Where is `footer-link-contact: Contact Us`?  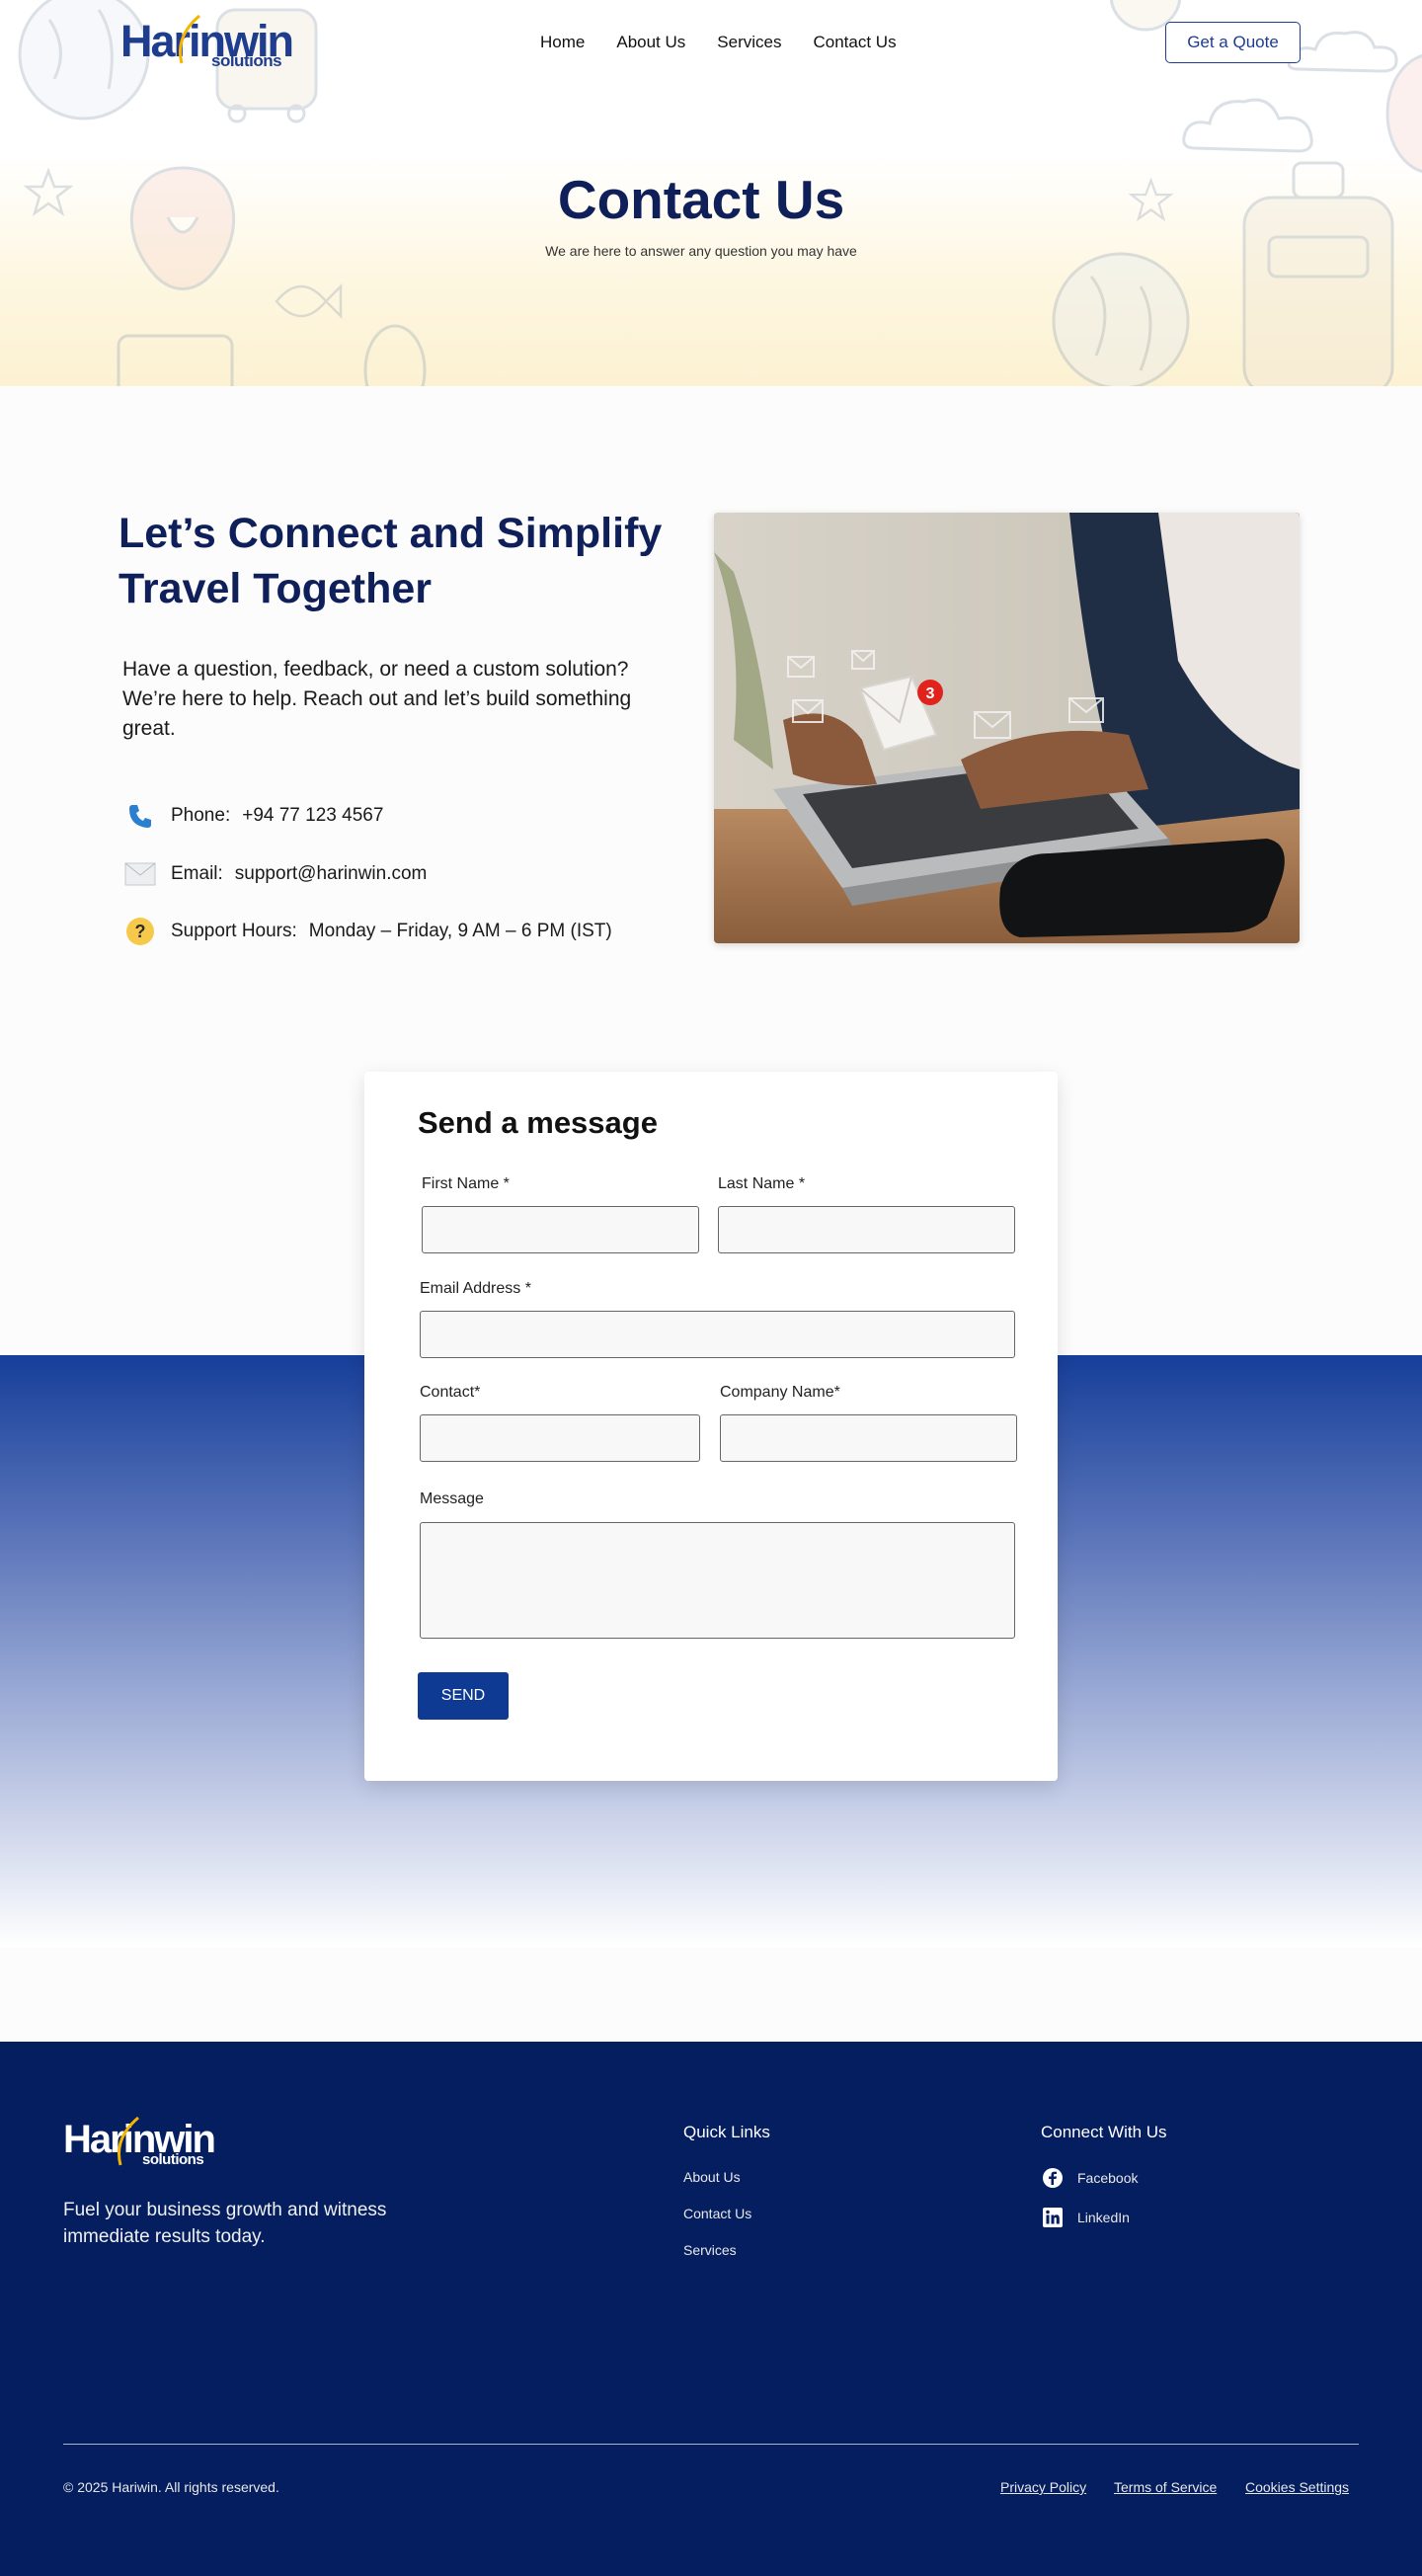 footer-link-contact: Contact Us is located at coordinates (717, 2213).